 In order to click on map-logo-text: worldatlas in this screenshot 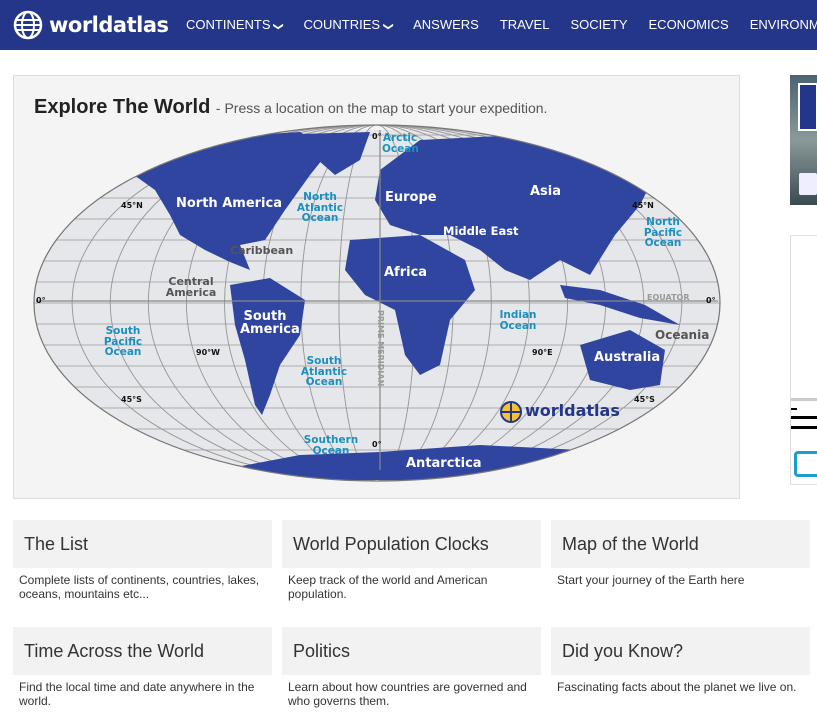, I will do `click(572, 410)`.